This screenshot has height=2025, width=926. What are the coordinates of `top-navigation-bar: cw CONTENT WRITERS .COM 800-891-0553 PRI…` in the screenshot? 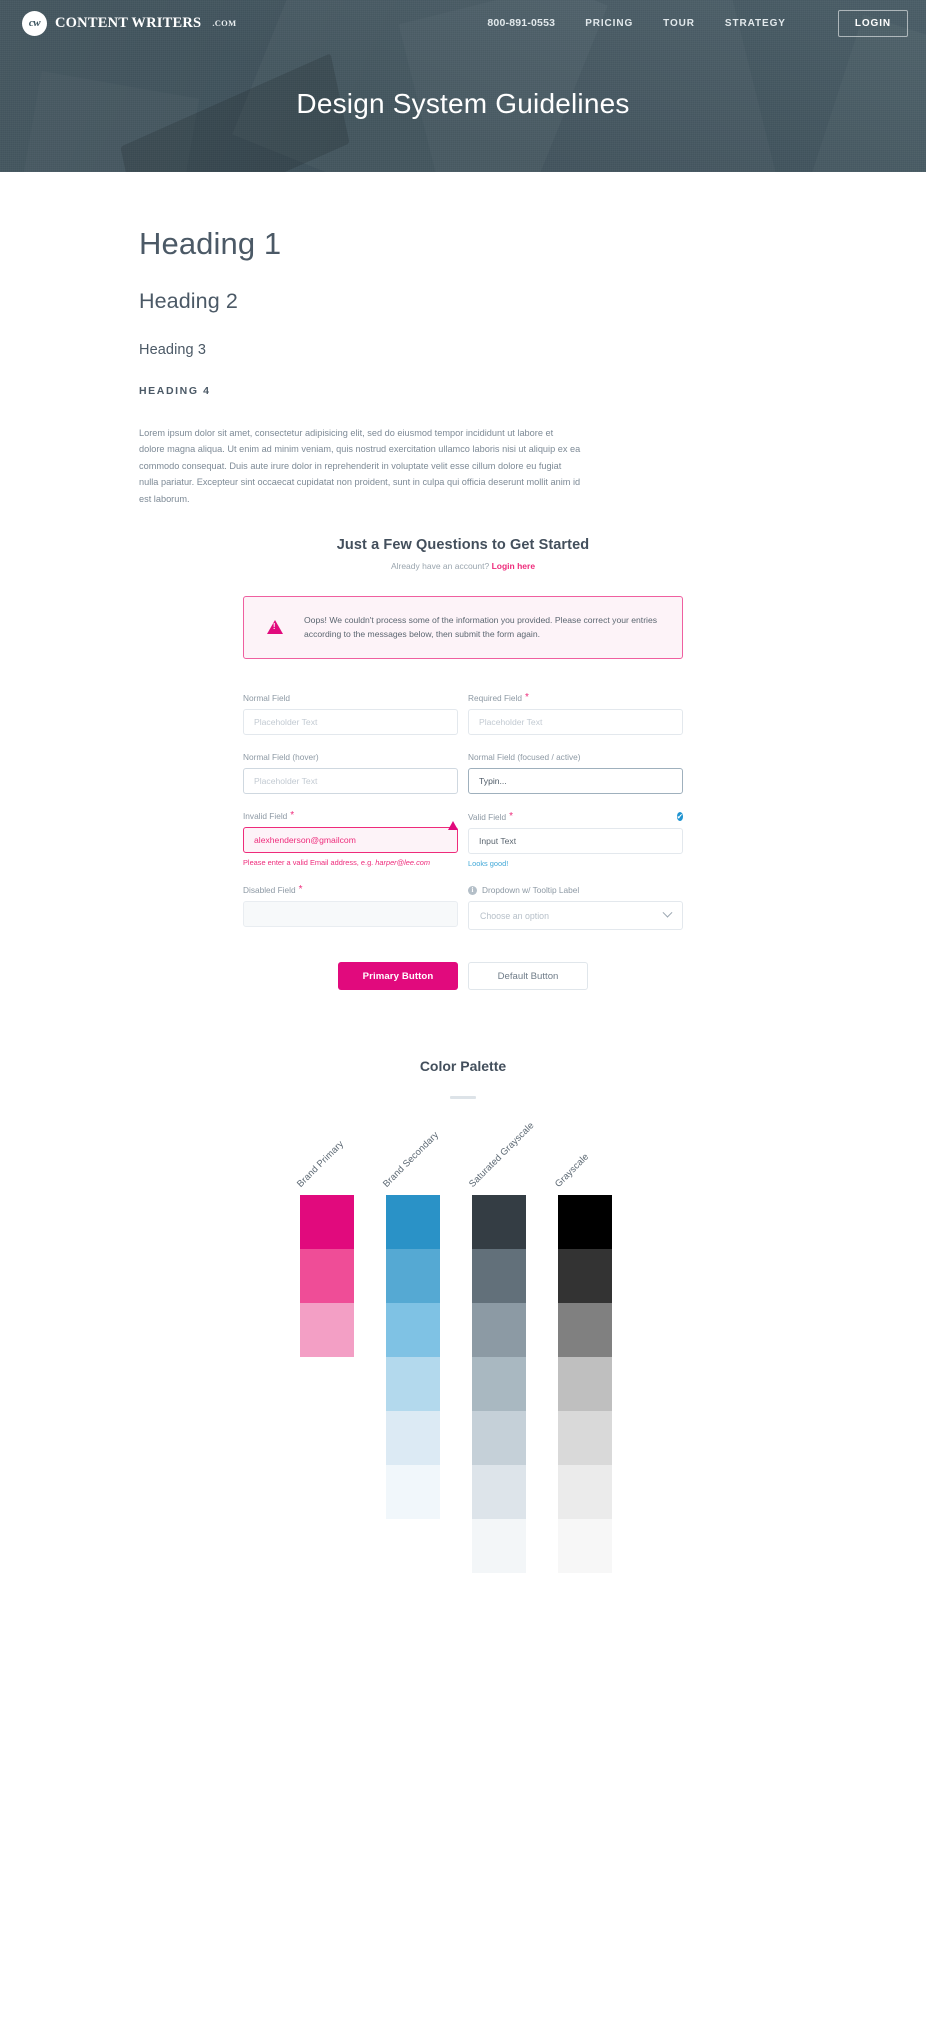 It's located at (463, 23).